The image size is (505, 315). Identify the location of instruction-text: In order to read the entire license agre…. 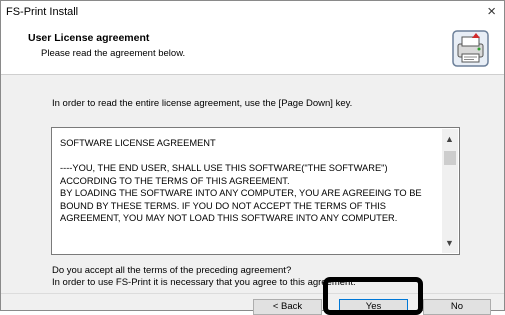
(202, 103).